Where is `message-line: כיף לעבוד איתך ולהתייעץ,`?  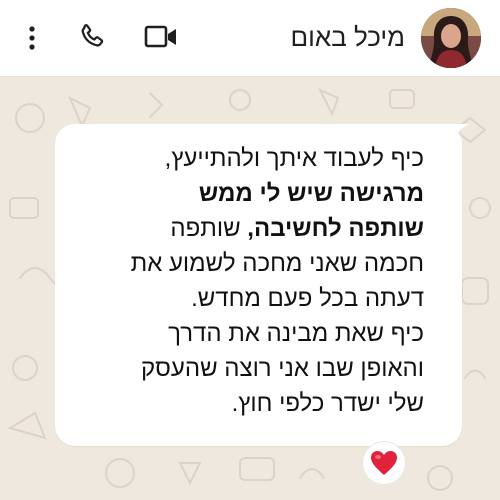 message-line: כיף לעבוד איתך ולהתייעץ, is located at coordinates (294, 158).